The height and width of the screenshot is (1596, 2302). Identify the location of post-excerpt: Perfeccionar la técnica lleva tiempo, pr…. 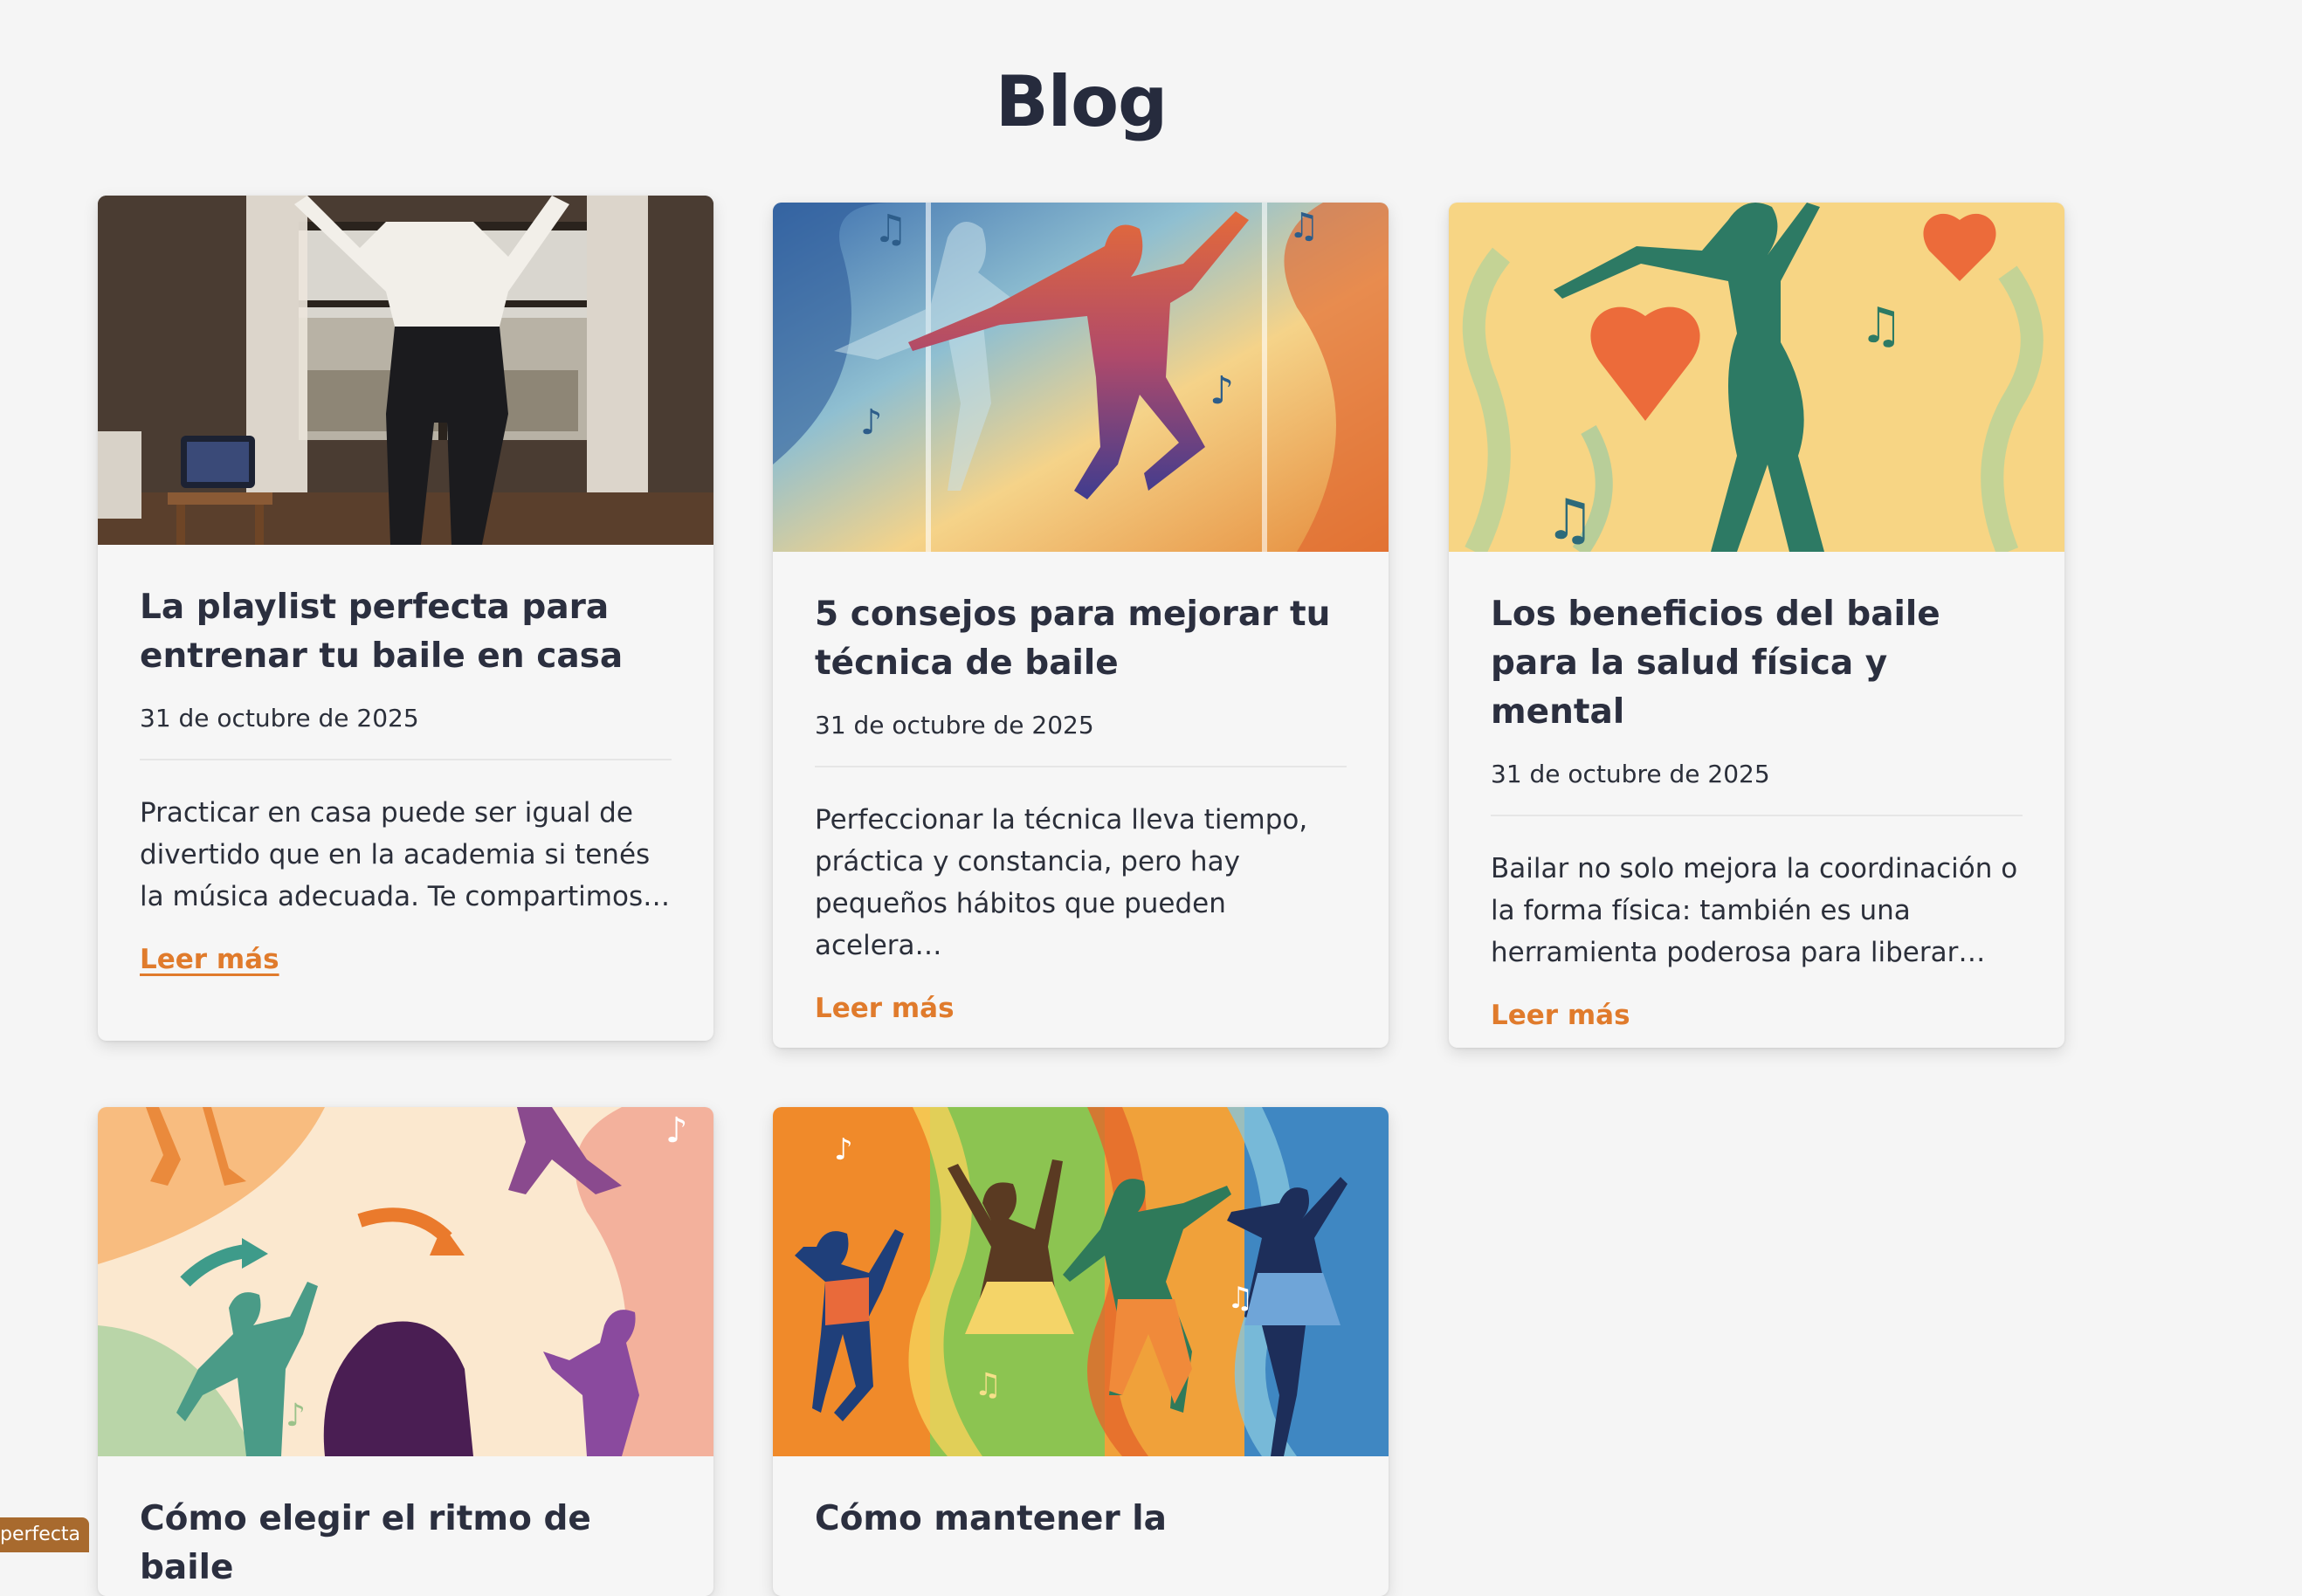
(1061, 883).